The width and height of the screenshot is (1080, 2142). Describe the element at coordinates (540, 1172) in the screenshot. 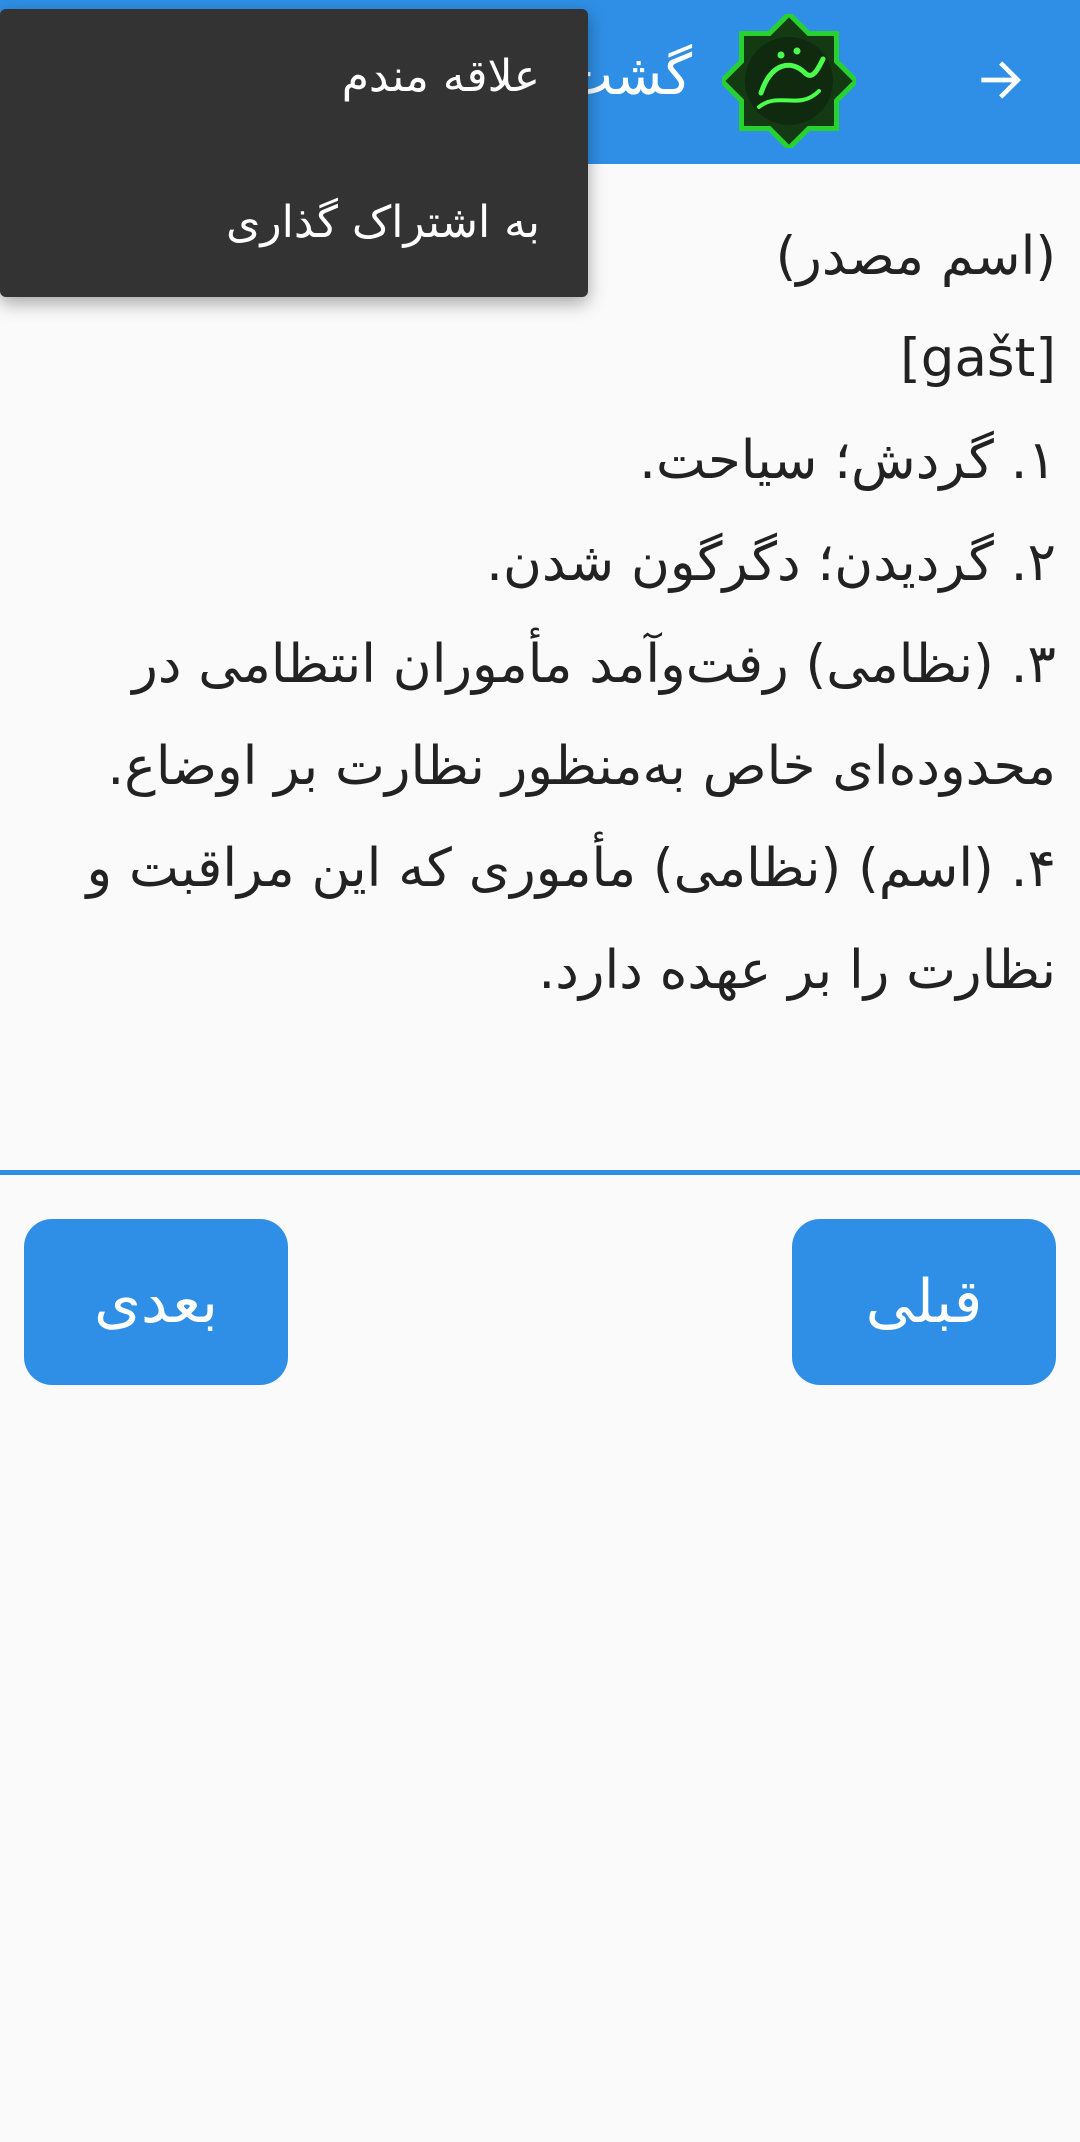

I see `divider` at that location.